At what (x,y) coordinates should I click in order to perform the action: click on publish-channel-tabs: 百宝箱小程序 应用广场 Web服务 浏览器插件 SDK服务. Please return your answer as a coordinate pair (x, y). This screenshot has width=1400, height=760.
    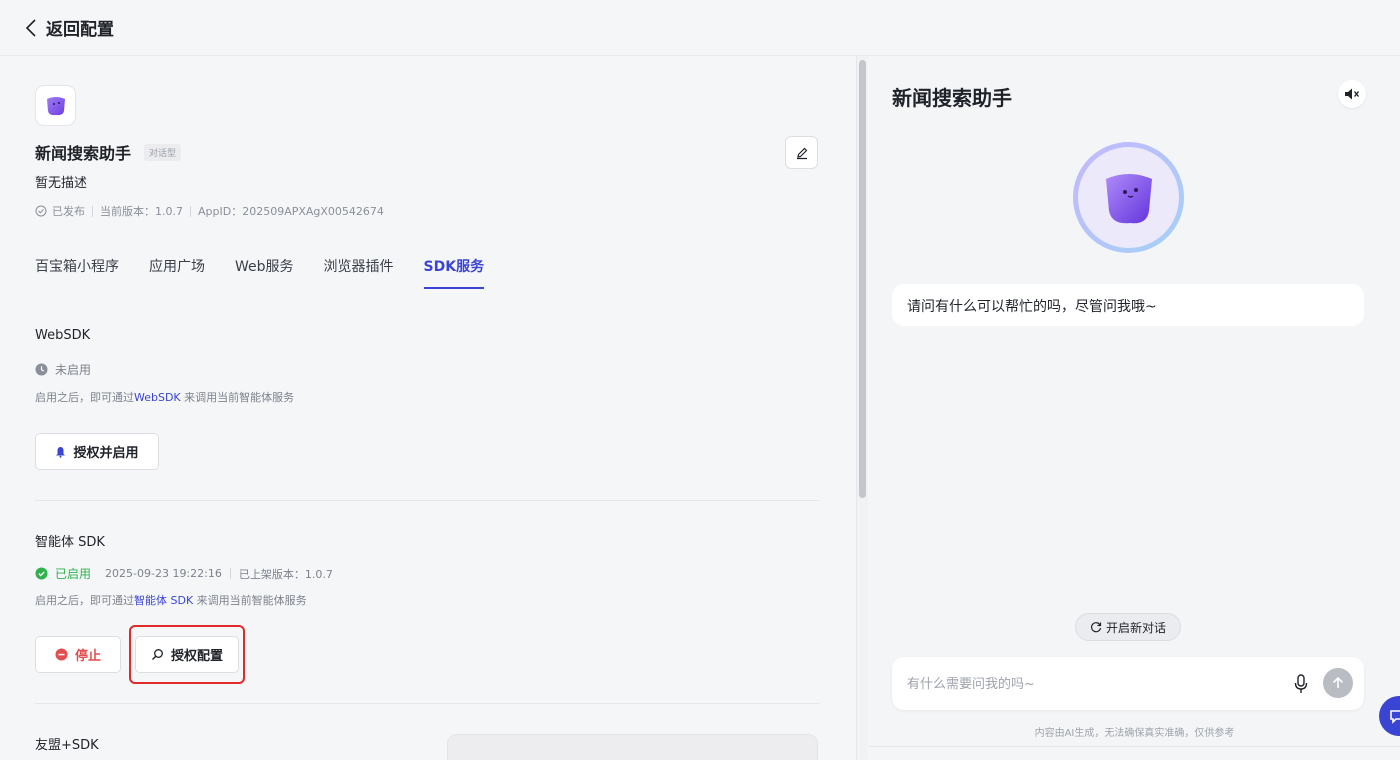
    Looking at the image, I should click on (274, 272).